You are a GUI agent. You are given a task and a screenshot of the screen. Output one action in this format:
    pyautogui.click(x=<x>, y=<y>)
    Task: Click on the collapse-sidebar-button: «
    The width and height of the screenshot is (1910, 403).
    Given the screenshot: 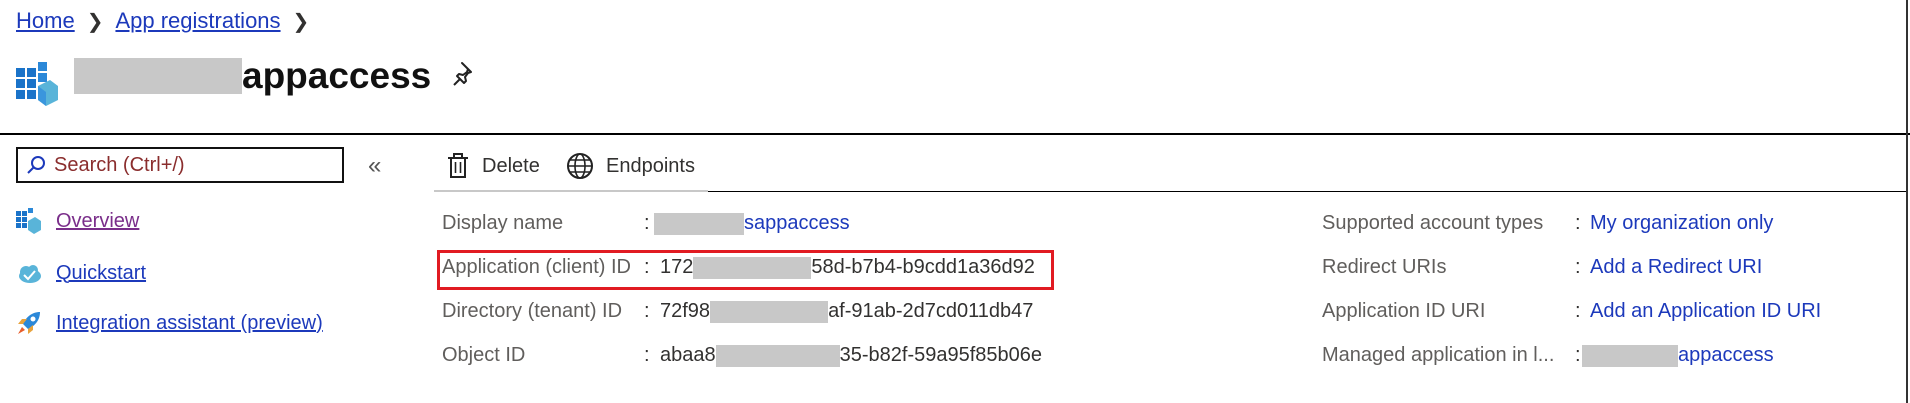 What is the action you would take?
    pyautogui.click(x=374, y=166)
    